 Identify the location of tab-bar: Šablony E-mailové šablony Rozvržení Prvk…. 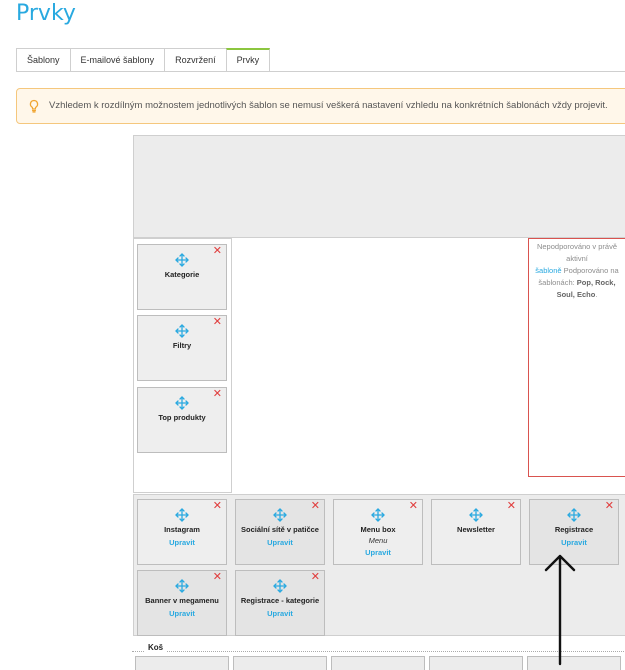
(143, 60).